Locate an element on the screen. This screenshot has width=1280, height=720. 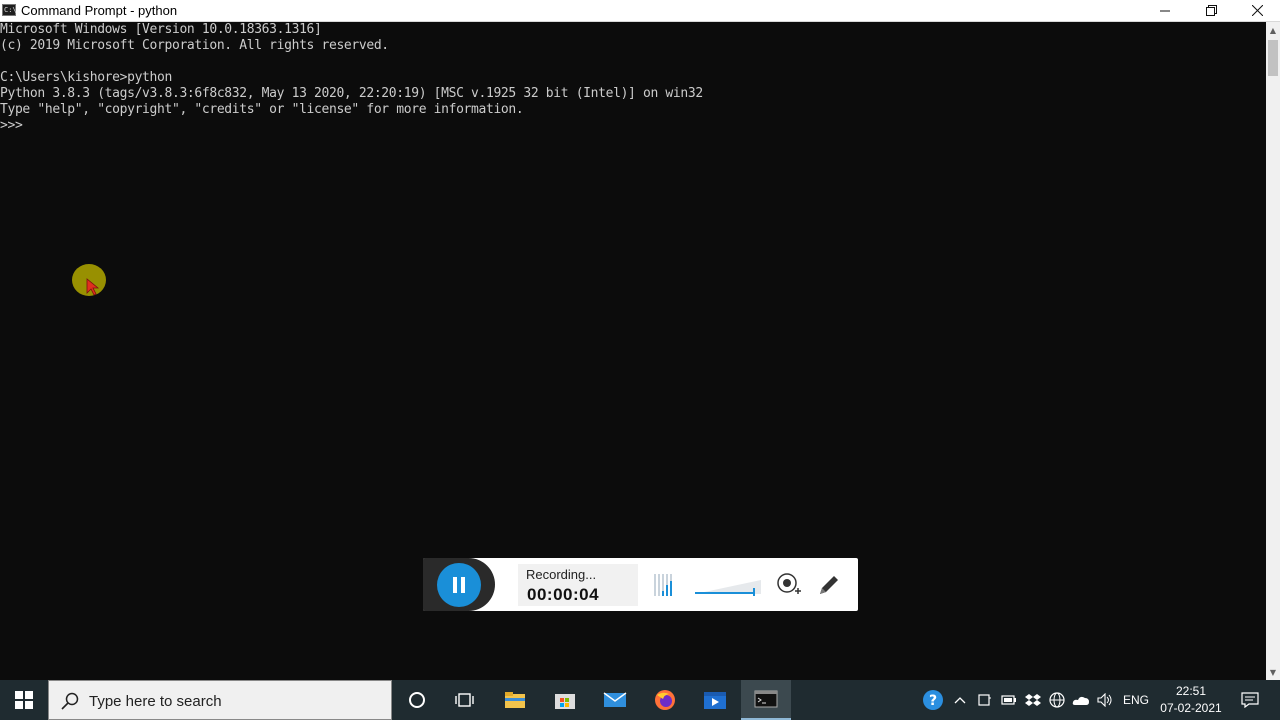
tray-network is located at coordinates (1057, 700).